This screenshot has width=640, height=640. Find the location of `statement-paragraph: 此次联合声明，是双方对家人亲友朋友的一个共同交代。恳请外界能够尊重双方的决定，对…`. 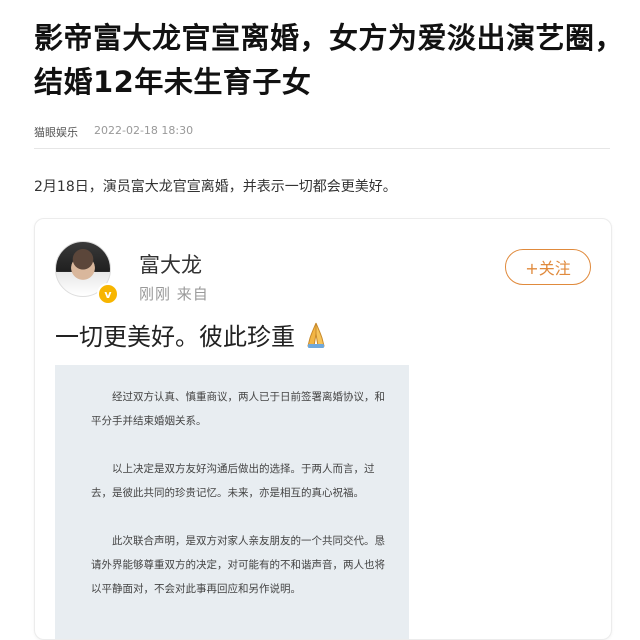

statement-paragraph: 此次联合声明，是双方对家人亲友朋友的一个共同交代。恳请外界能够尊重双方的决定，对… is located at coordinates (238, 565).